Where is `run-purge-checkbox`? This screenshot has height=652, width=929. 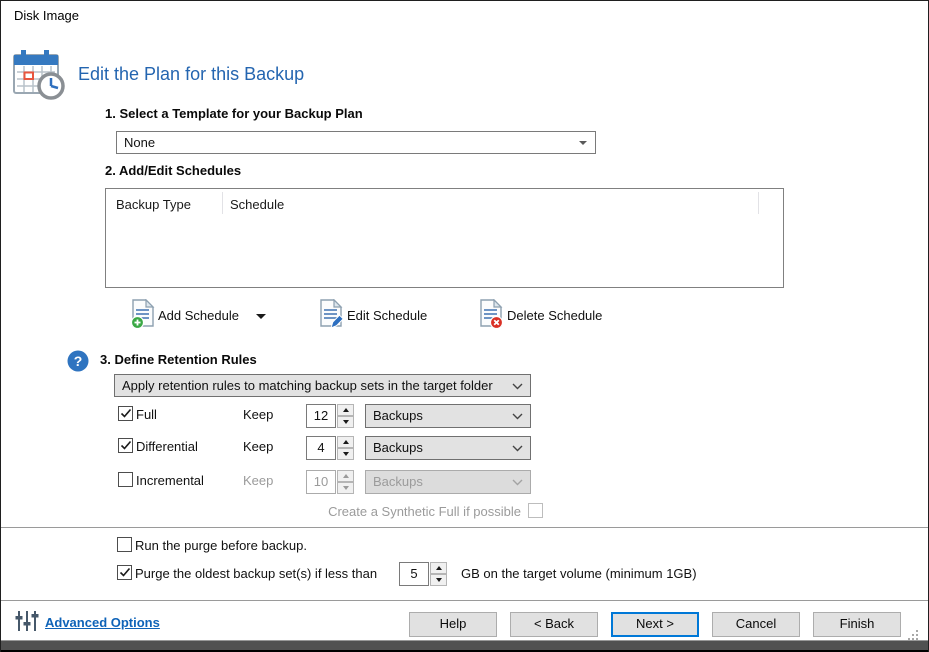 run-purge-checkbox is located at coordinates (124, 544).